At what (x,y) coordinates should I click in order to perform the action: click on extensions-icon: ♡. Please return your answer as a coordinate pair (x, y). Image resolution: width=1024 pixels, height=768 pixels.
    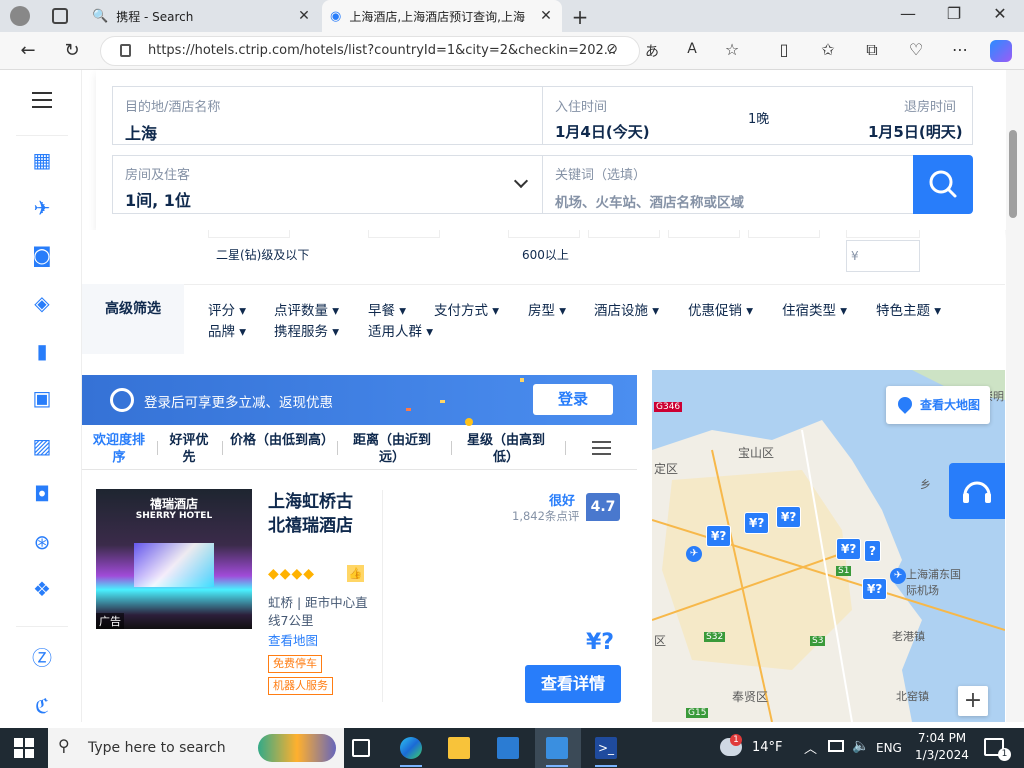
    Looking at the image, I should click on (916, 49).